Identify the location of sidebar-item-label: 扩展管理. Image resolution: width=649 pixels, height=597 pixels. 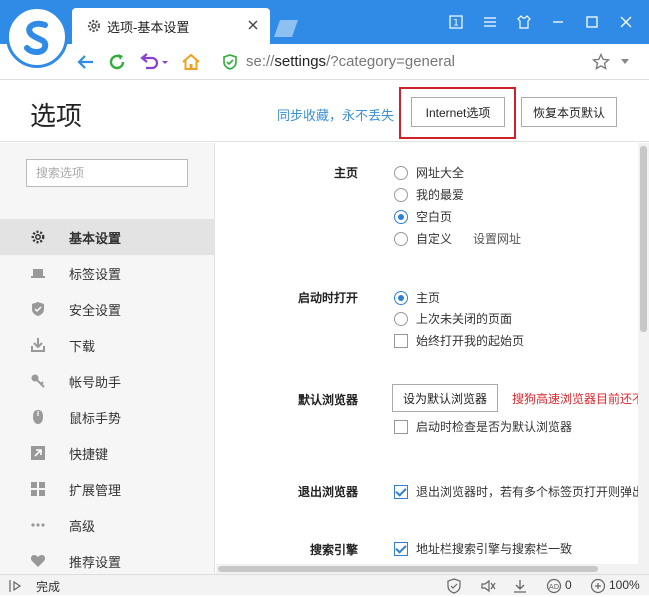
(95, 490).